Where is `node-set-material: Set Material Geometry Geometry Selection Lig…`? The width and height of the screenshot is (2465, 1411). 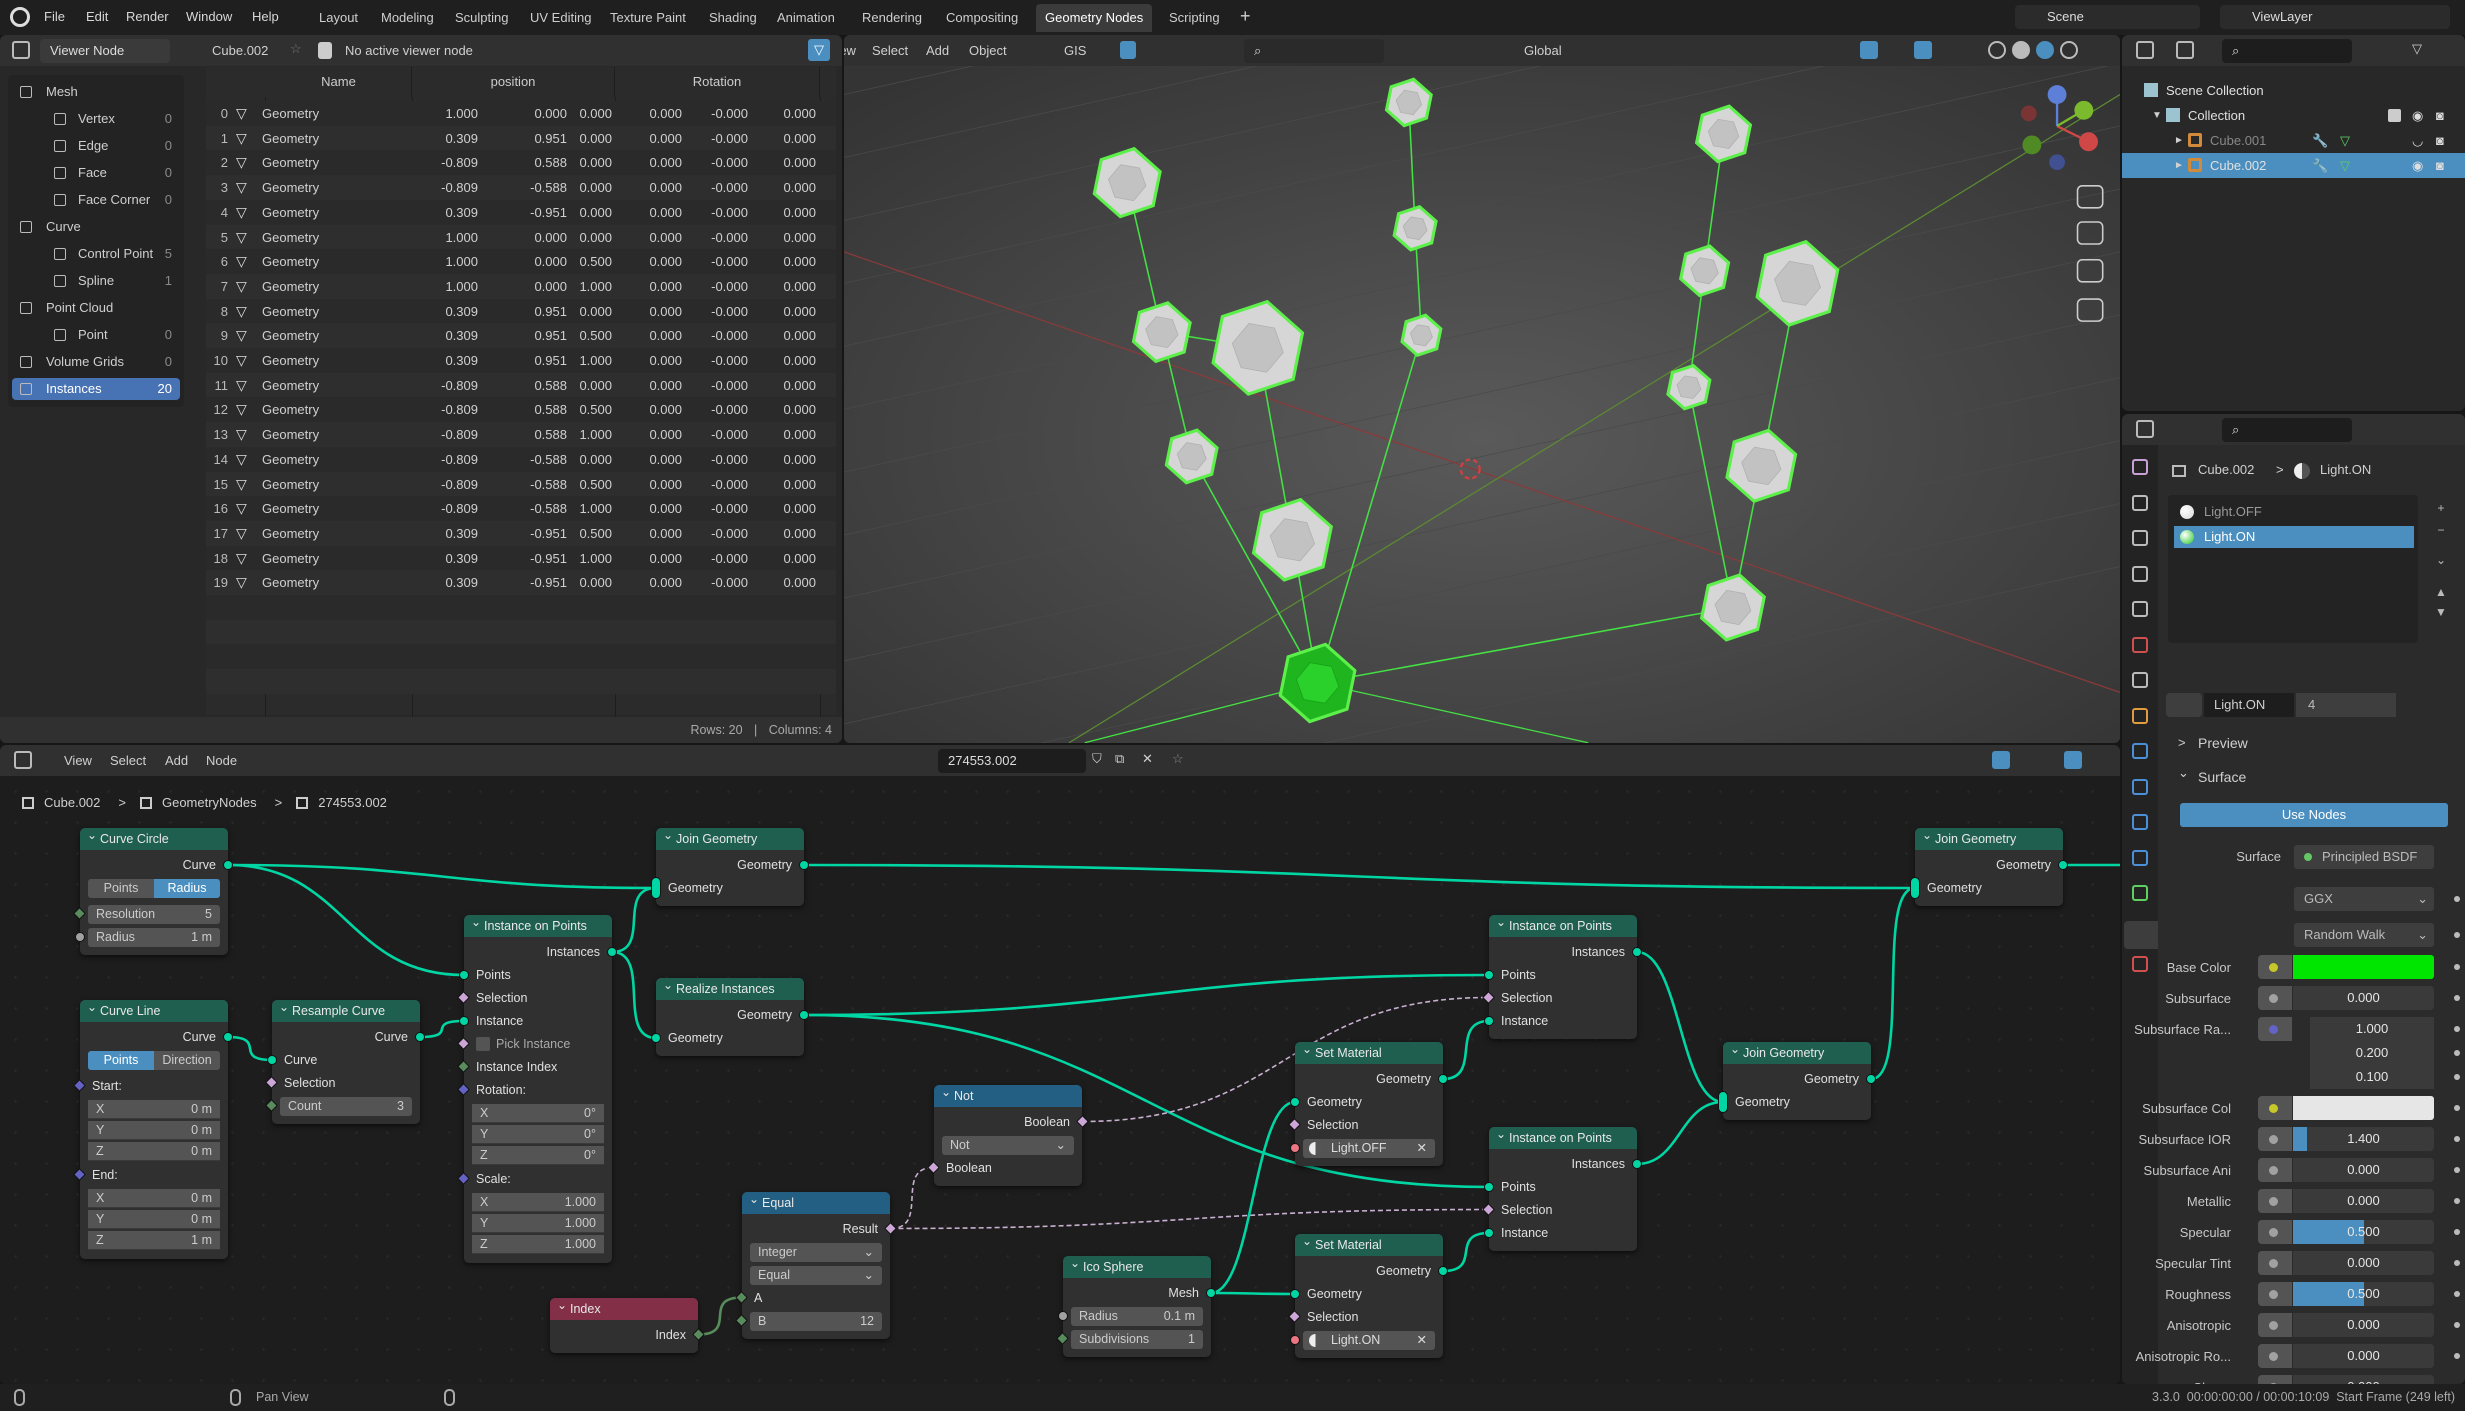 node-set-material: Set Material Geometry Geometry Selection Lig… is located at coordinates (1368, 1102).